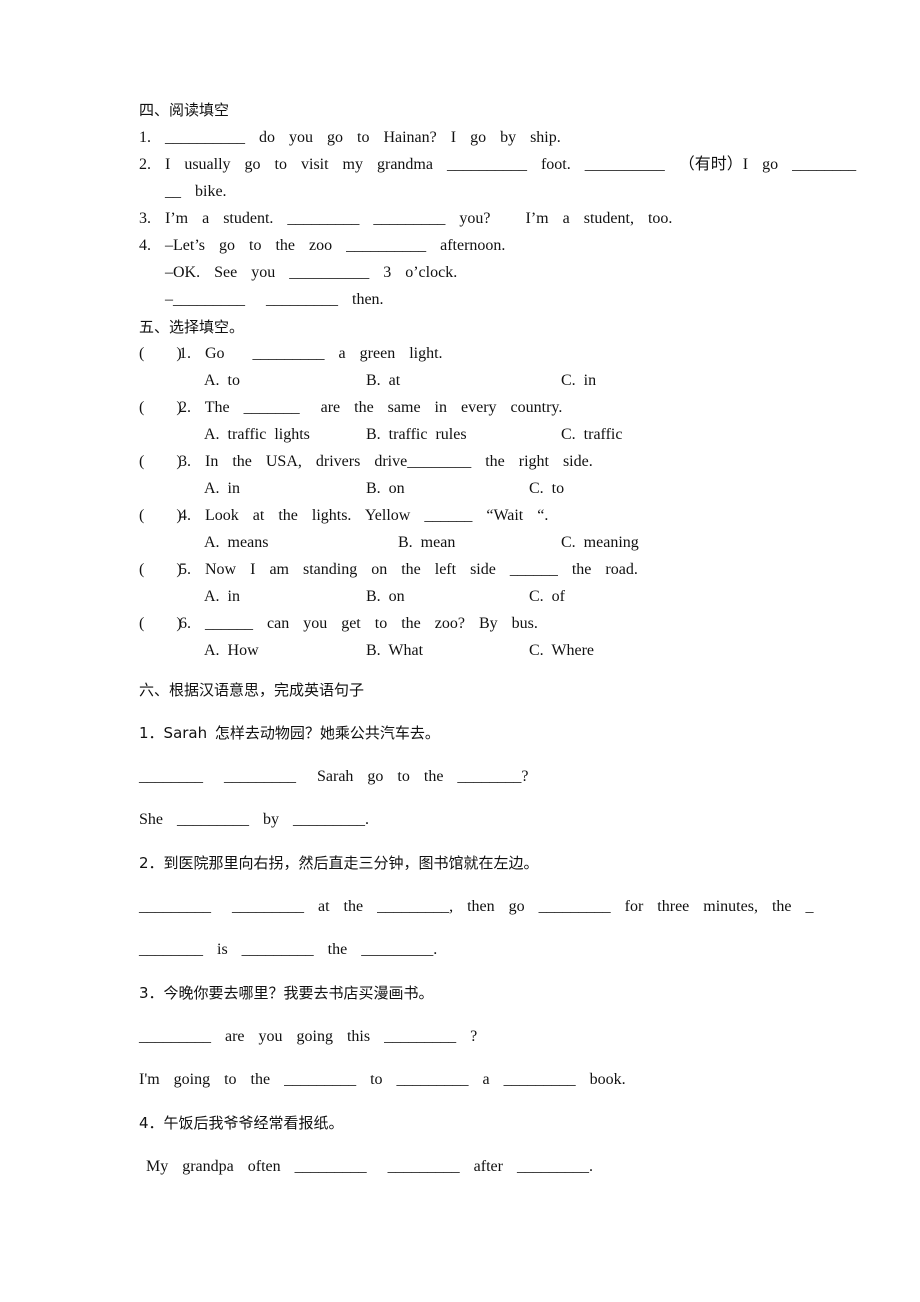  Describe the element at coordinates (231, 650) in the screenshot. I see `option-a: A. How` at that location.